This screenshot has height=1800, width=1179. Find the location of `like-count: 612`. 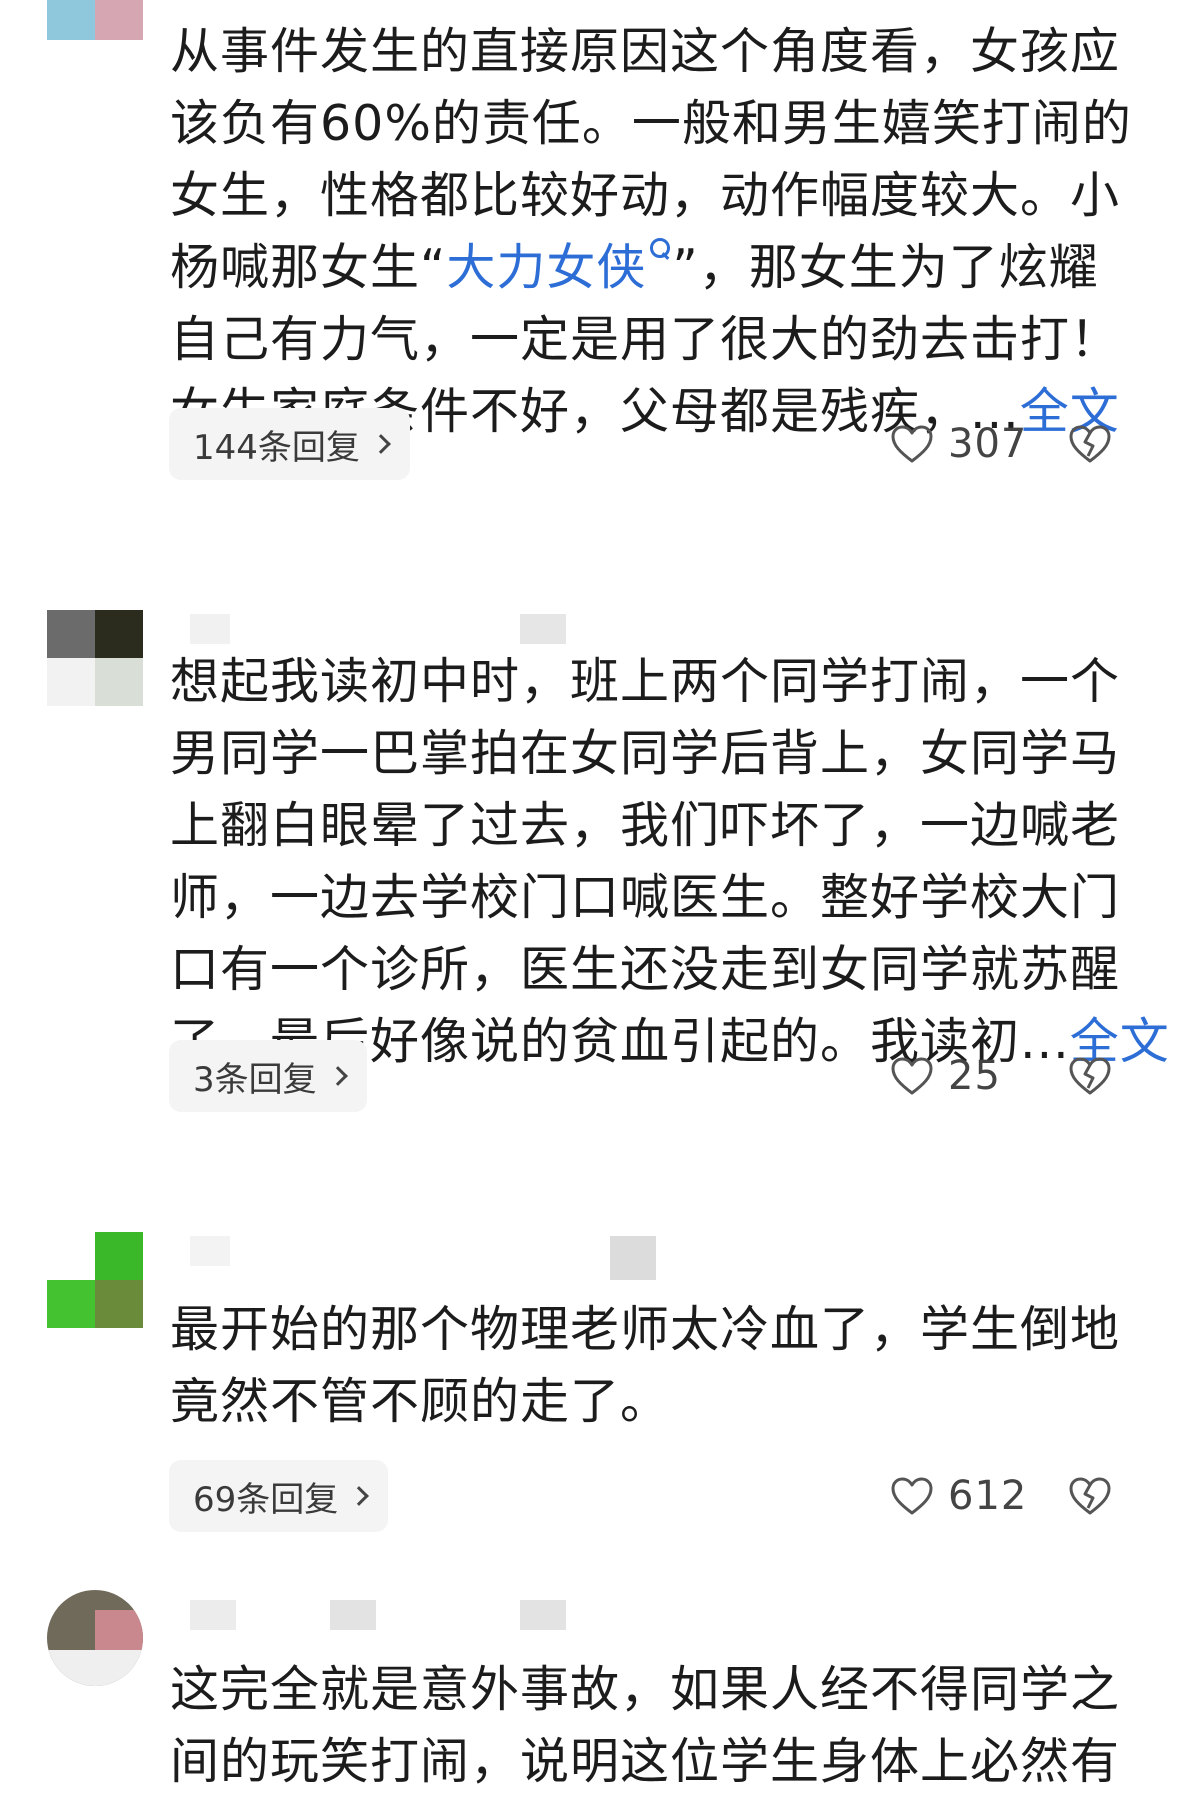

like-count: 612 is located at coordinates (988, 1496).